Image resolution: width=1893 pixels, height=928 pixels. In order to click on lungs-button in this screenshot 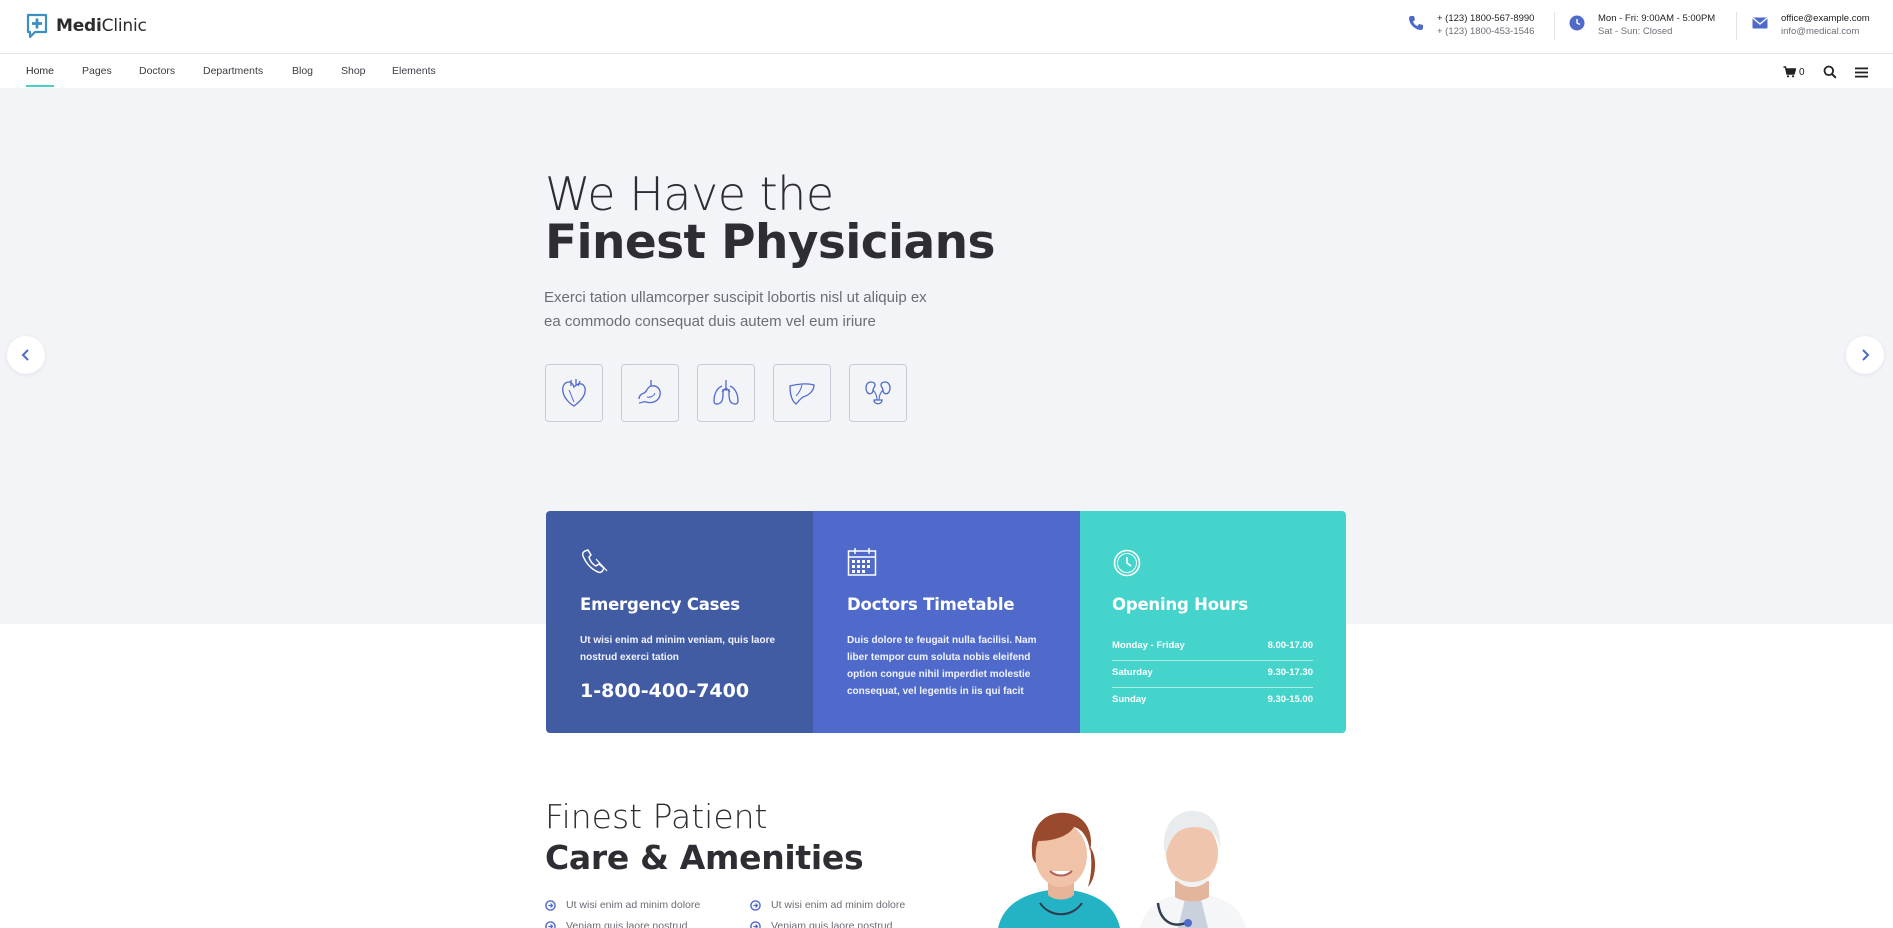, I will do `click(726, 393)`.